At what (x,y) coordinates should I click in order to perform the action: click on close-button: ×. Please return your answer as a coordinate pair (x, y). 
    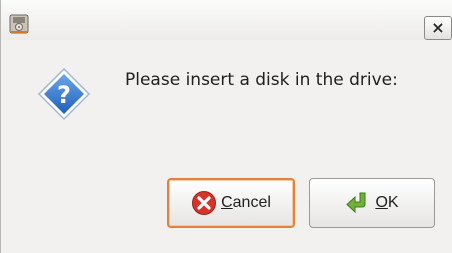
    Looking at the image, I should click on (438, 28).